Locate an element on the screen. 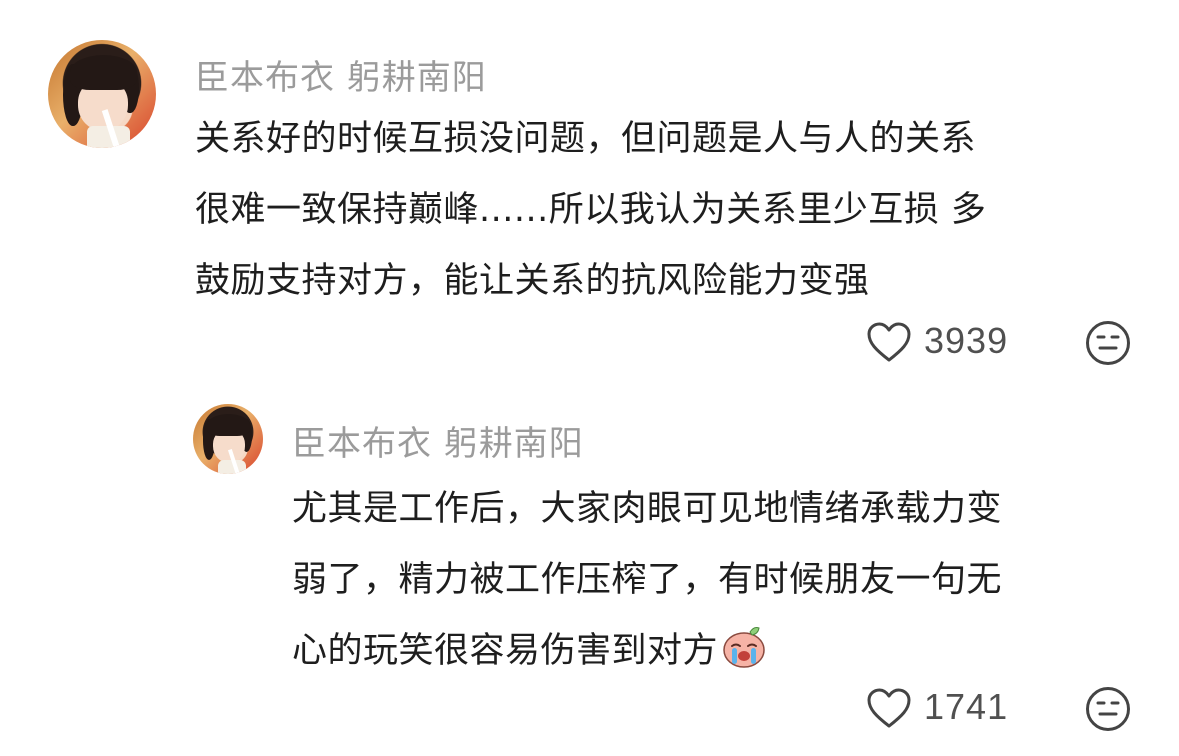  like-count: 1741 is located at coordinates (966, 706).